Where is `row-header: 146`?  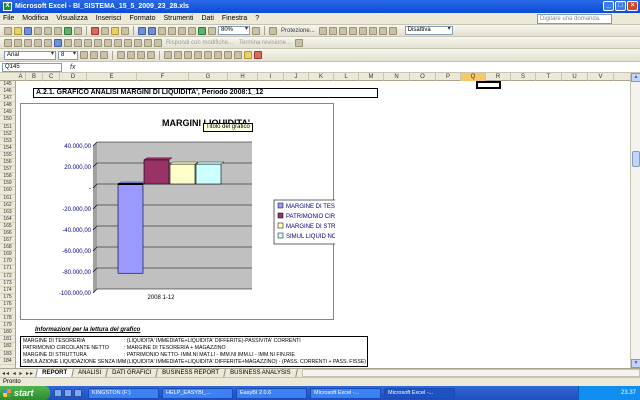 row-header: 146 is located at coordinates (7, 92).